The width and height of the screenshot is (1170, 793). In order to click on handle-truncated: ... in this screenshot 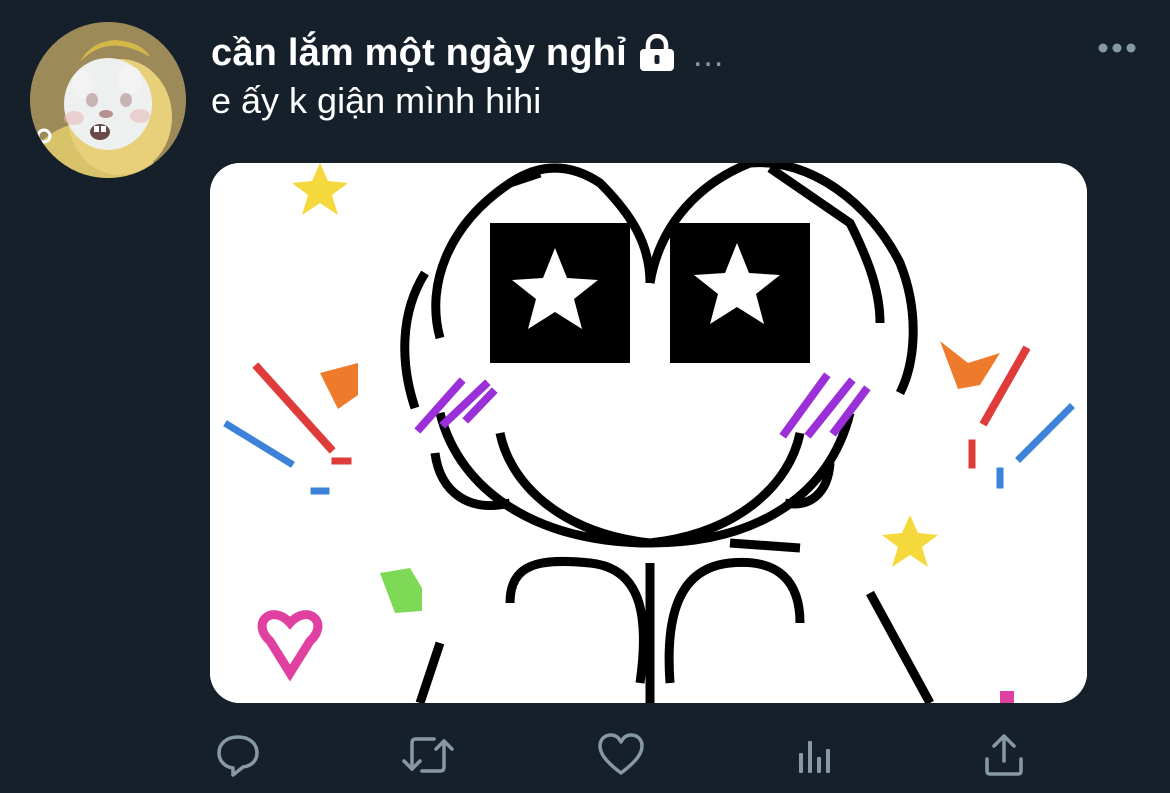, I will do `click(708, 55)`.